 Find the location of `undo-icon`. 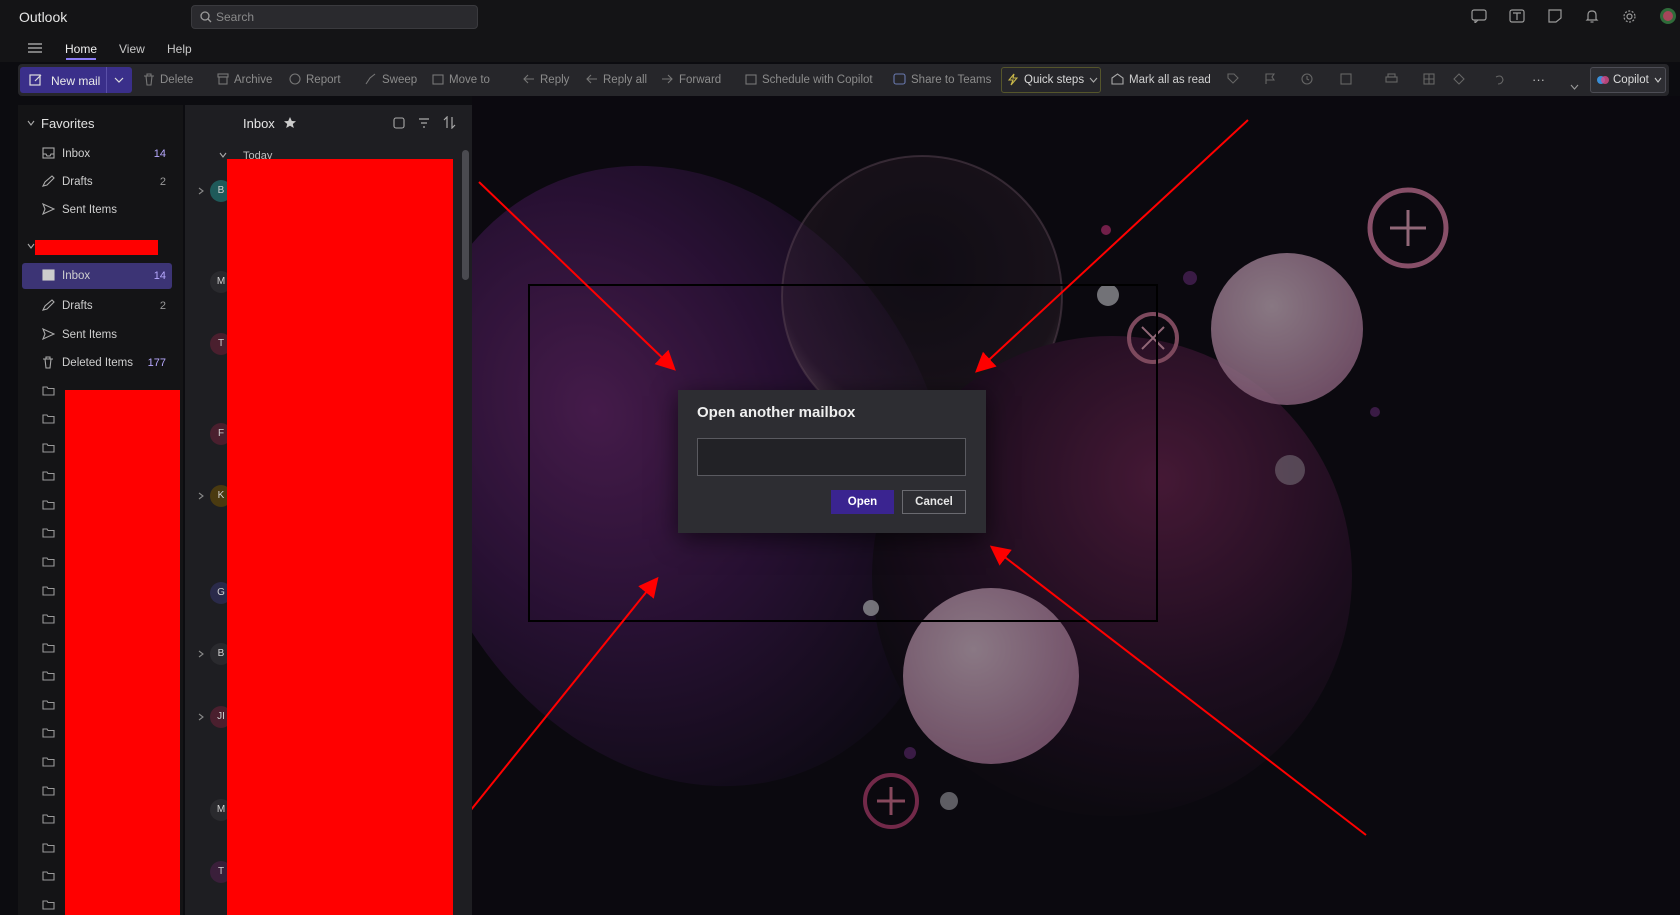

undo-icon is located at coordinates (1499, 79).